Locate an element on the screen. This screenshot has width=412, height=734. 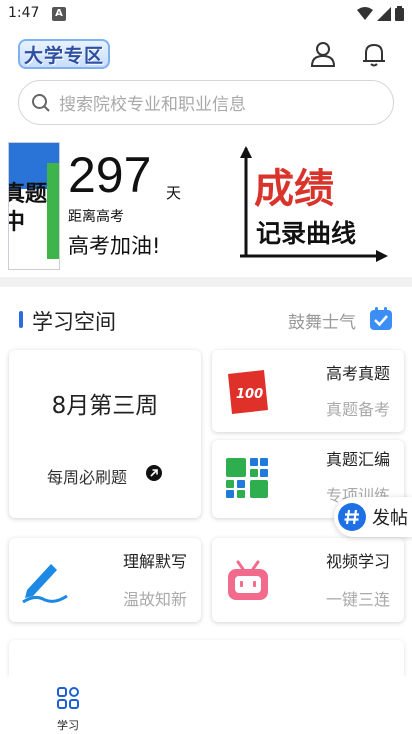
tab-study-label: 学习 is located at coordinates (68, 725).